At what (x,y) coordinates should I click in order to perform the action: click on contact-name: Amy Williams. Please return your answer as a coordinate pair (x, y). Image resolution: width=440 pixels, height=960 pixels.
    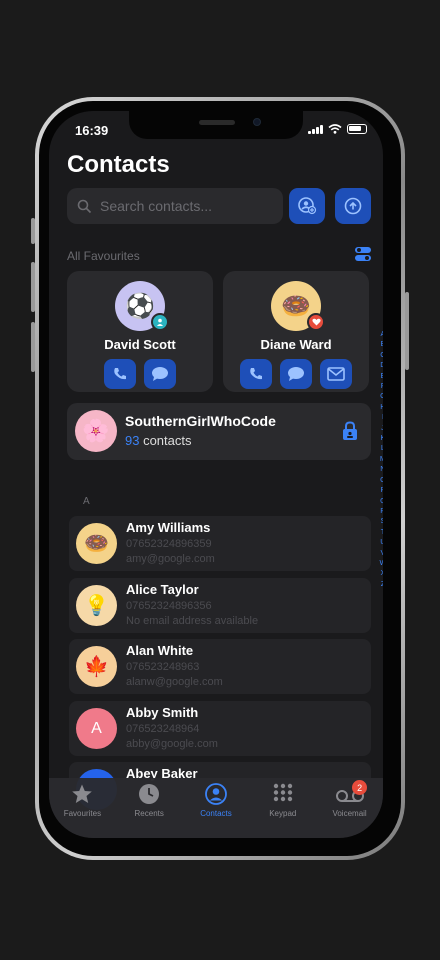
    Looking at the image, I should click on (168, 527).